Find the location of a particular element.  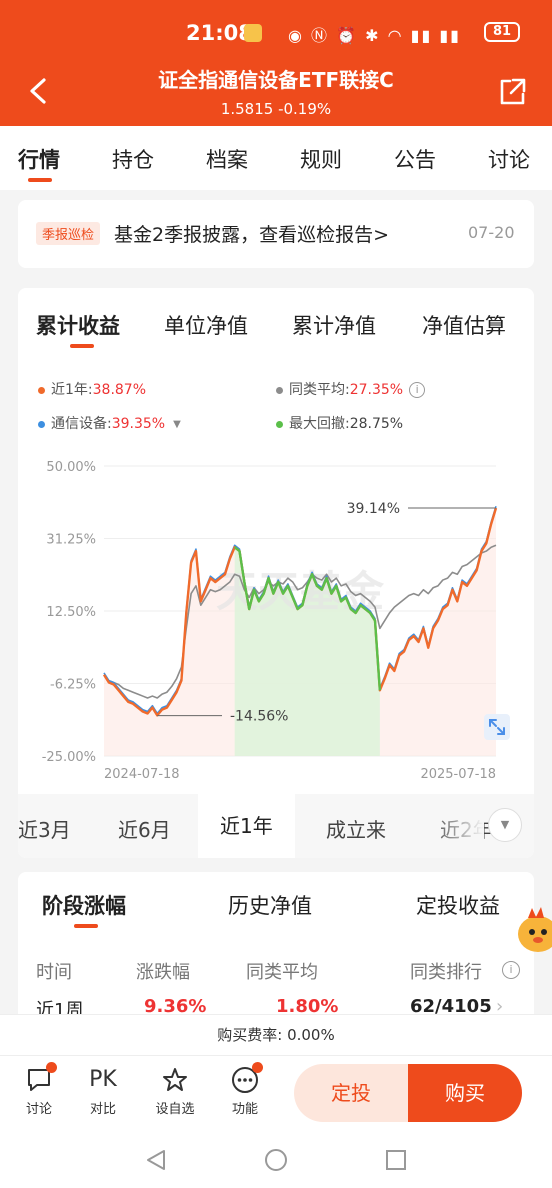

legend-peer-dot is located at coordinates (279, 390).